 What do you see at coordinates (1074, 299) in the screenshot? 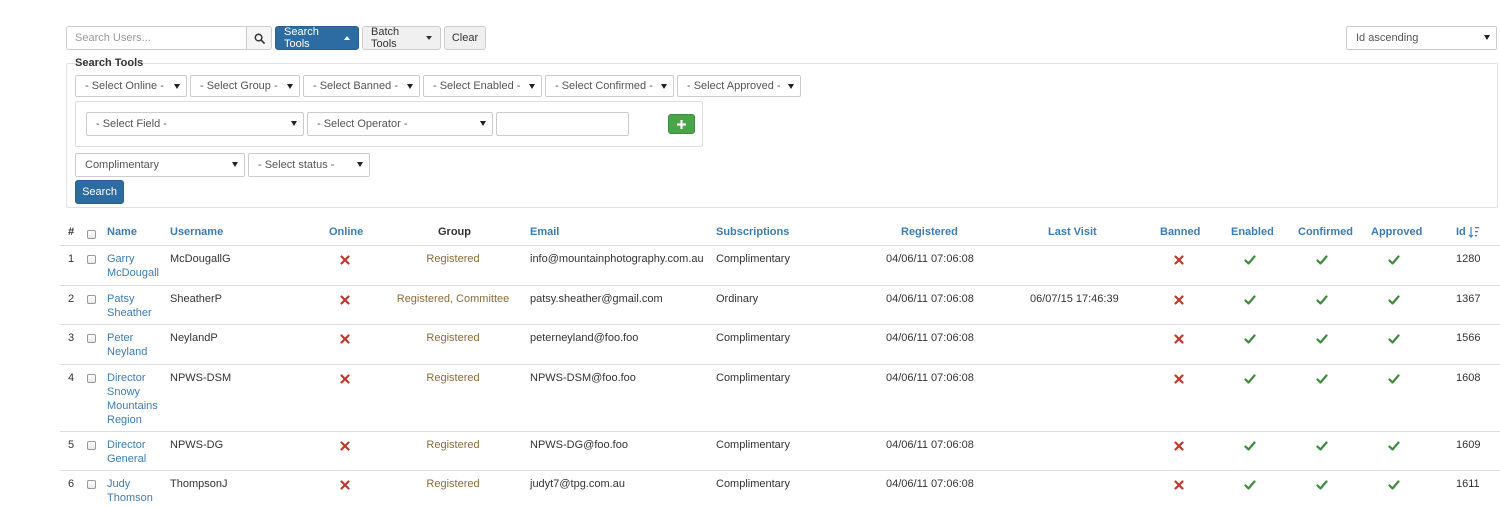
I see `last-visit-cell: 06/07/15 17:46:39` at bounding box center [1074, 299].